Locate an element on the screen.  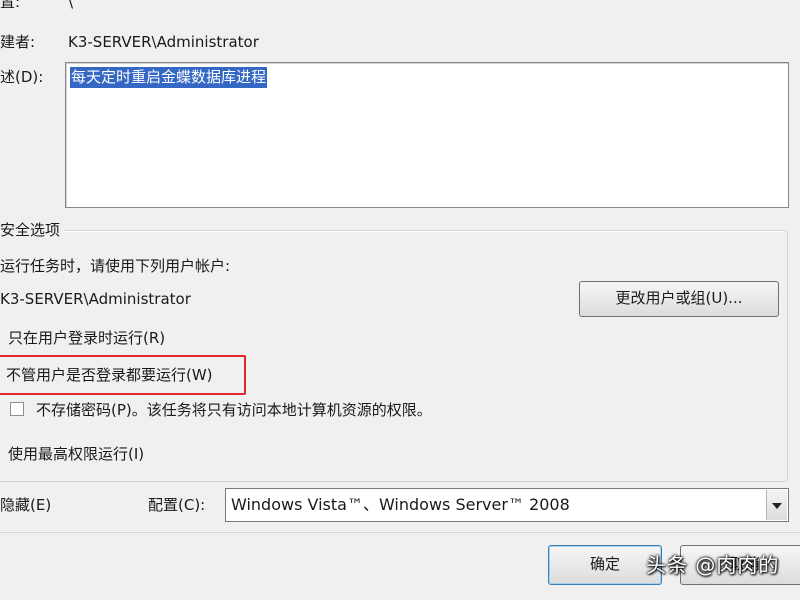
author-value: K3-SERVER\Administrator is located at coordinates (163, 42).